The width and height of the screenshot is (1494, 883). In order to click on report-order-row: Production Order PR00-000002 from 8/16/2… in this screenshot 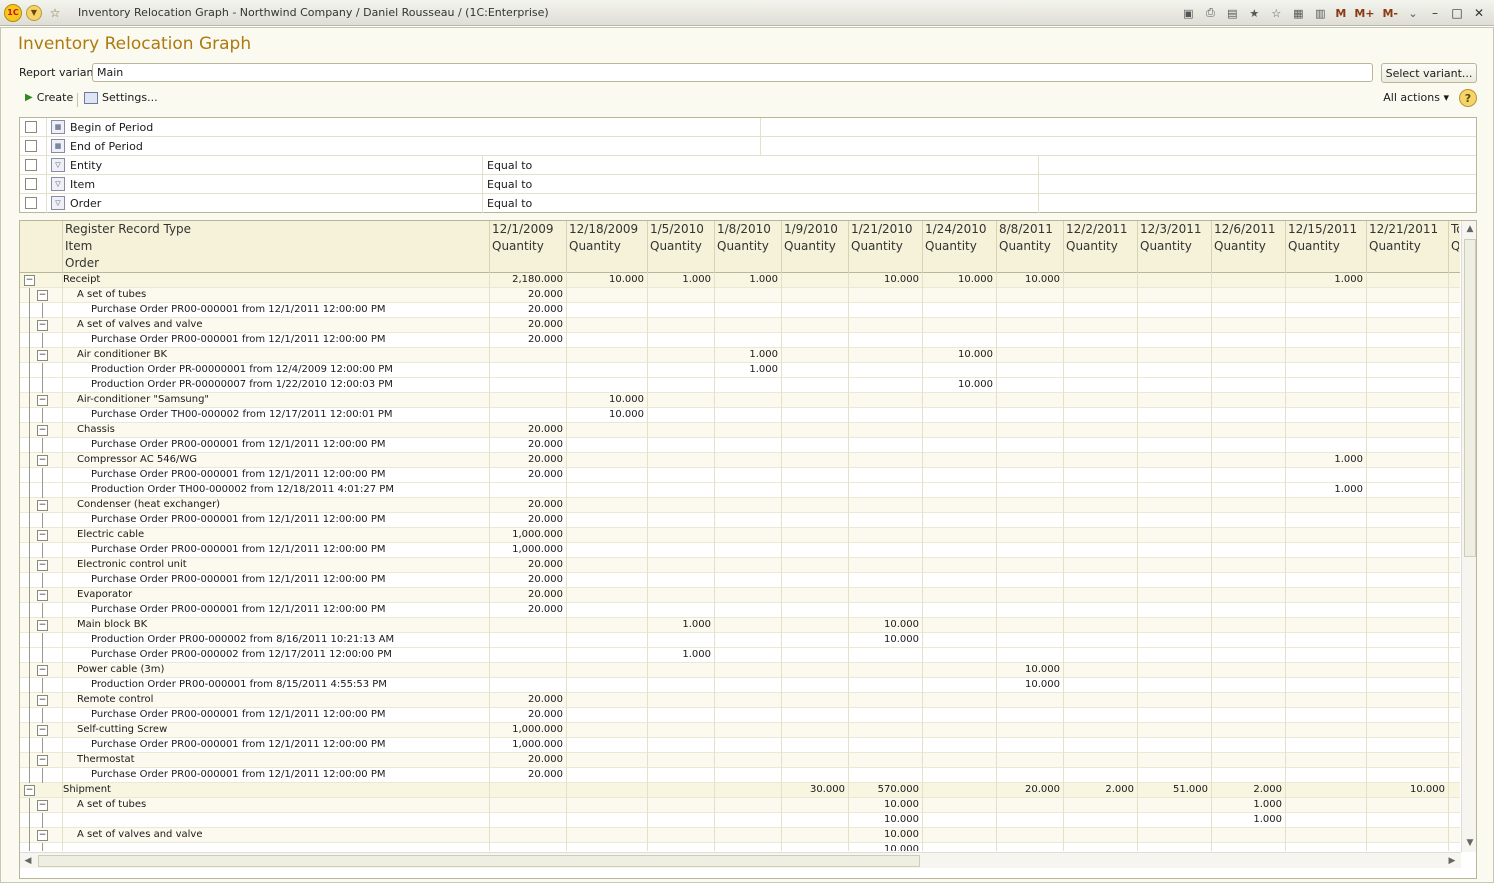, I will do `click(740, 640)`.